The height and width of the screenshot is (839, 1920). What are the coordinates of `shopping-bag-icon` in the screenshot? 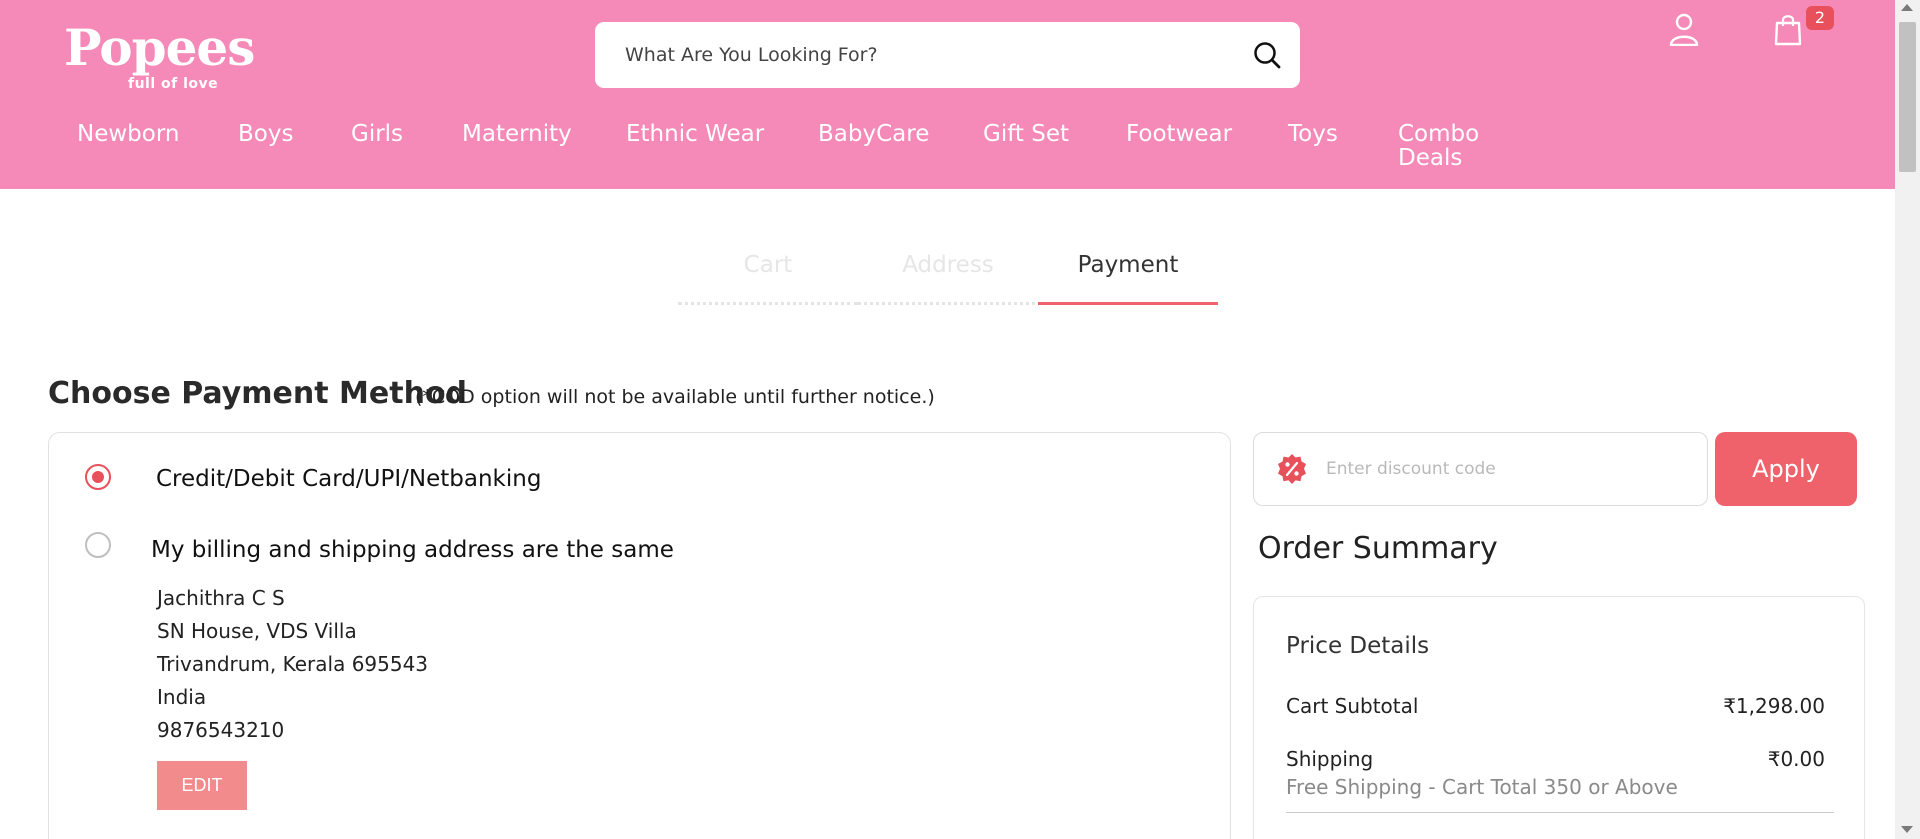 It's located at (1788, 29).